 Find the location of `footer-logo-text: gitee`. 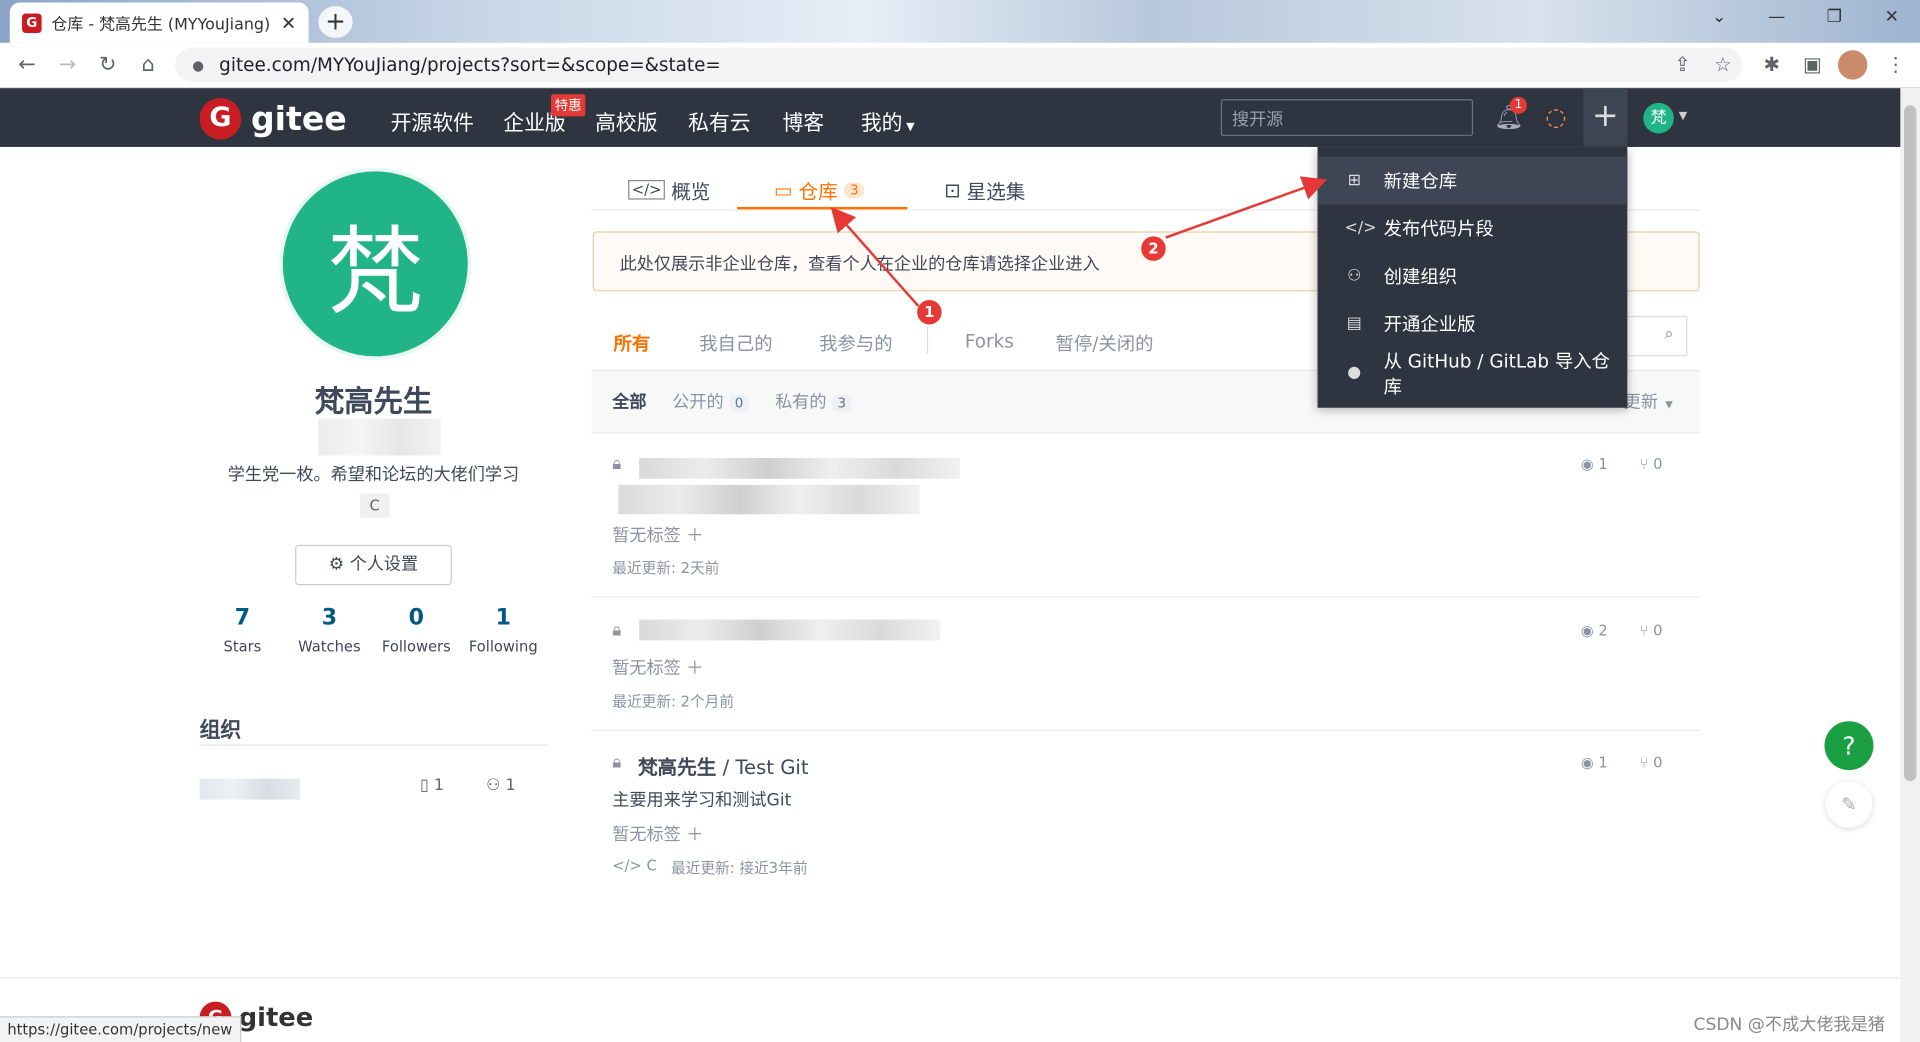

footer-logo-text: gitee is located at coordinates (276, 1017).